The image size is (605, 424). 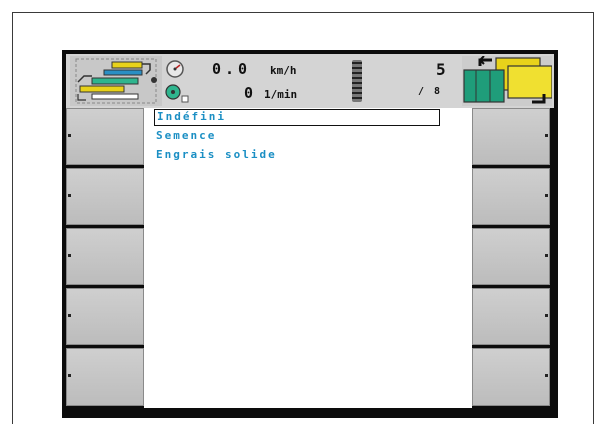 What do you see at coordinates (297, 117) in the screenshot?
I see `list-item-indefini: Indéfini` at bounding box center [297, 117].